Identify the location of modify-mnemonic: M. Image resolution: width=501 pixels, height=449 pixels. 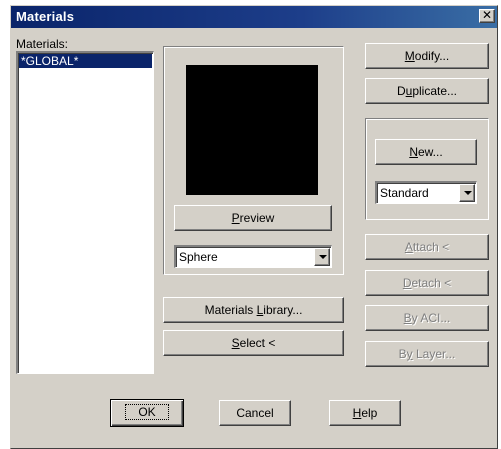
(409, 56).